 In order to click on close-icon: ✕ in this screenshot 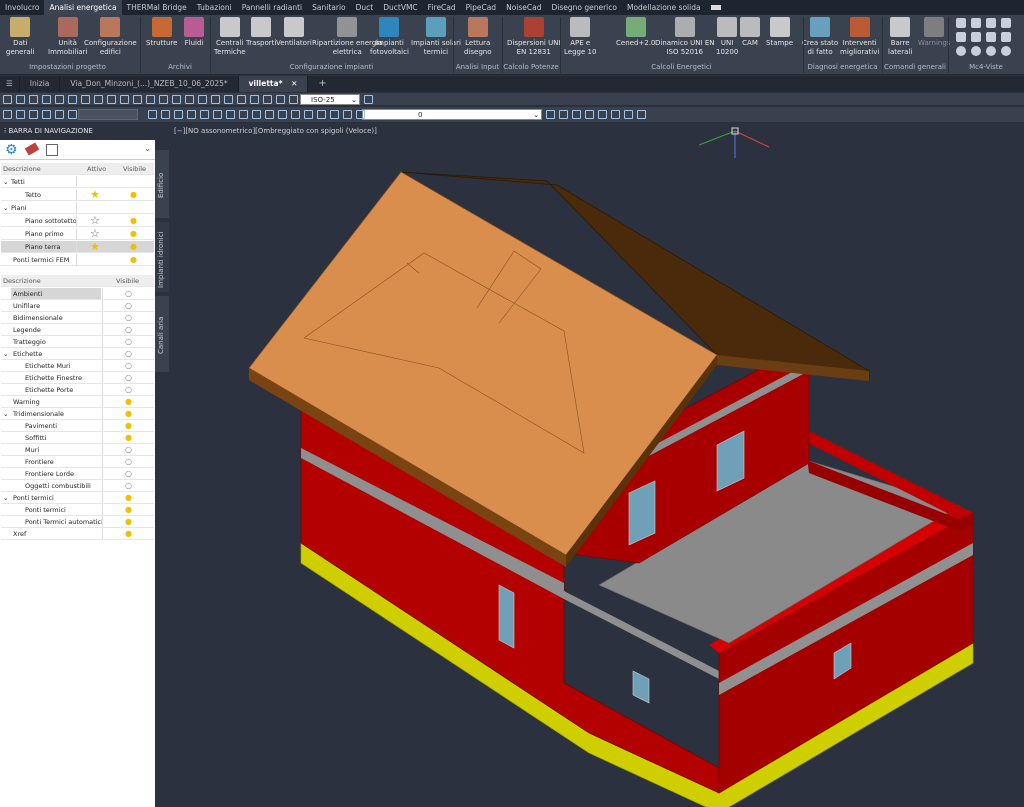, I will do `click(294, 83)`.